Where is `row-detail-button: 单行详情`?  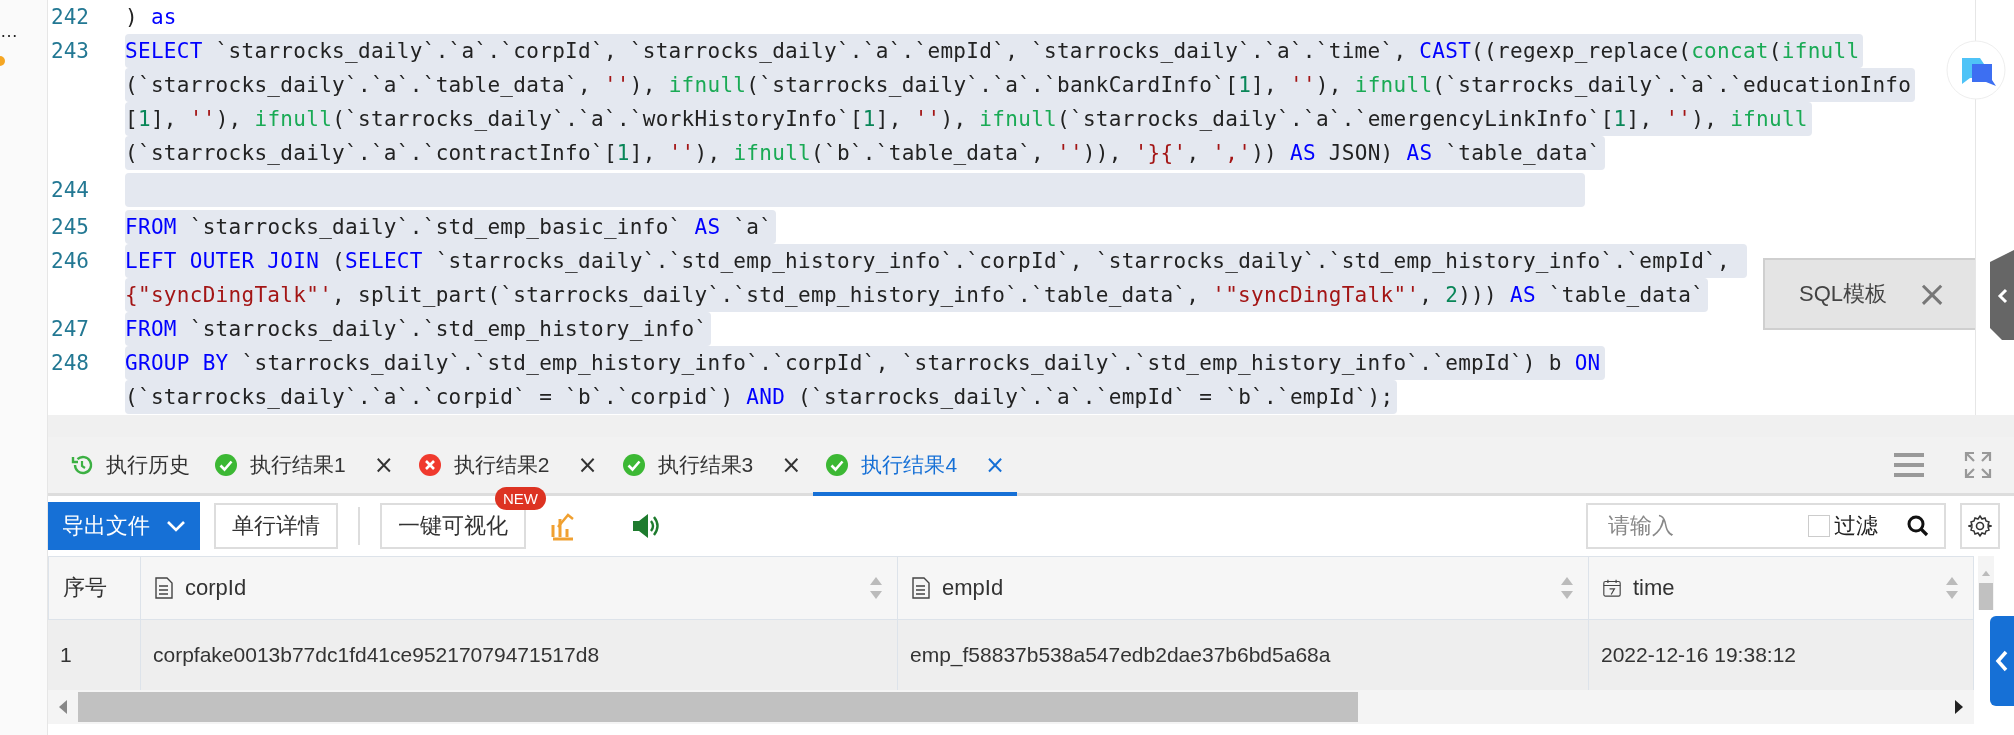
row-detail-button: 单行详情 is located at coordinates (276, 526).